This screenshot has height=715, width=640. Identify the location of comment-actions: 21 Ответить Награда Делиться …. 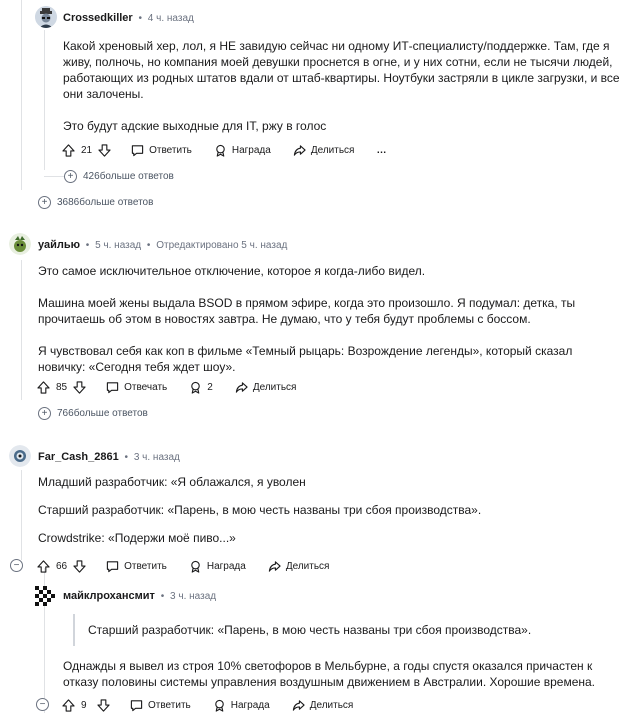
(235, 150).